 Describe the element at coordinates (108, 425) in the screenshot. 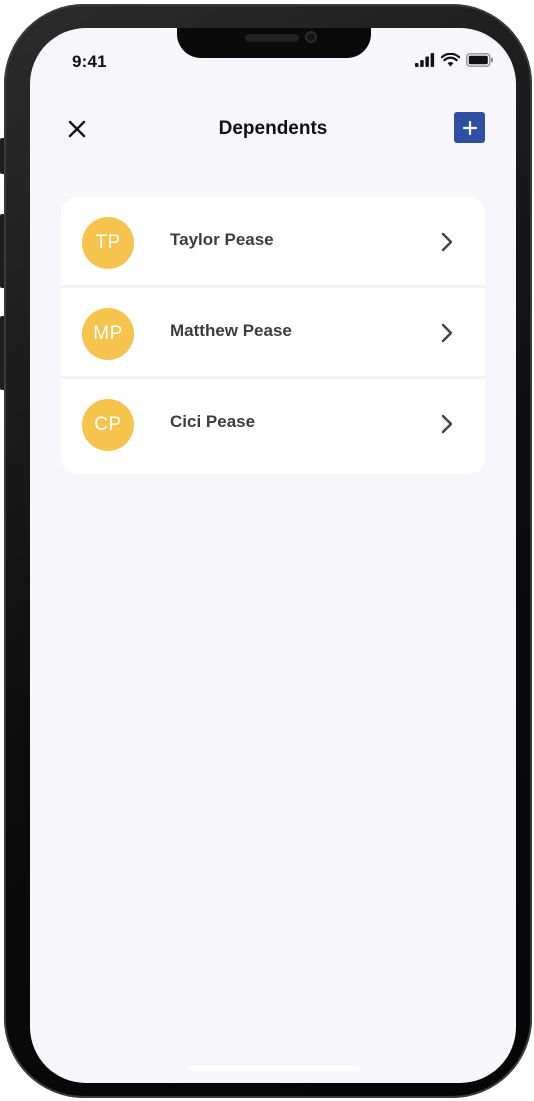

I see `avatar: CP` at that location.